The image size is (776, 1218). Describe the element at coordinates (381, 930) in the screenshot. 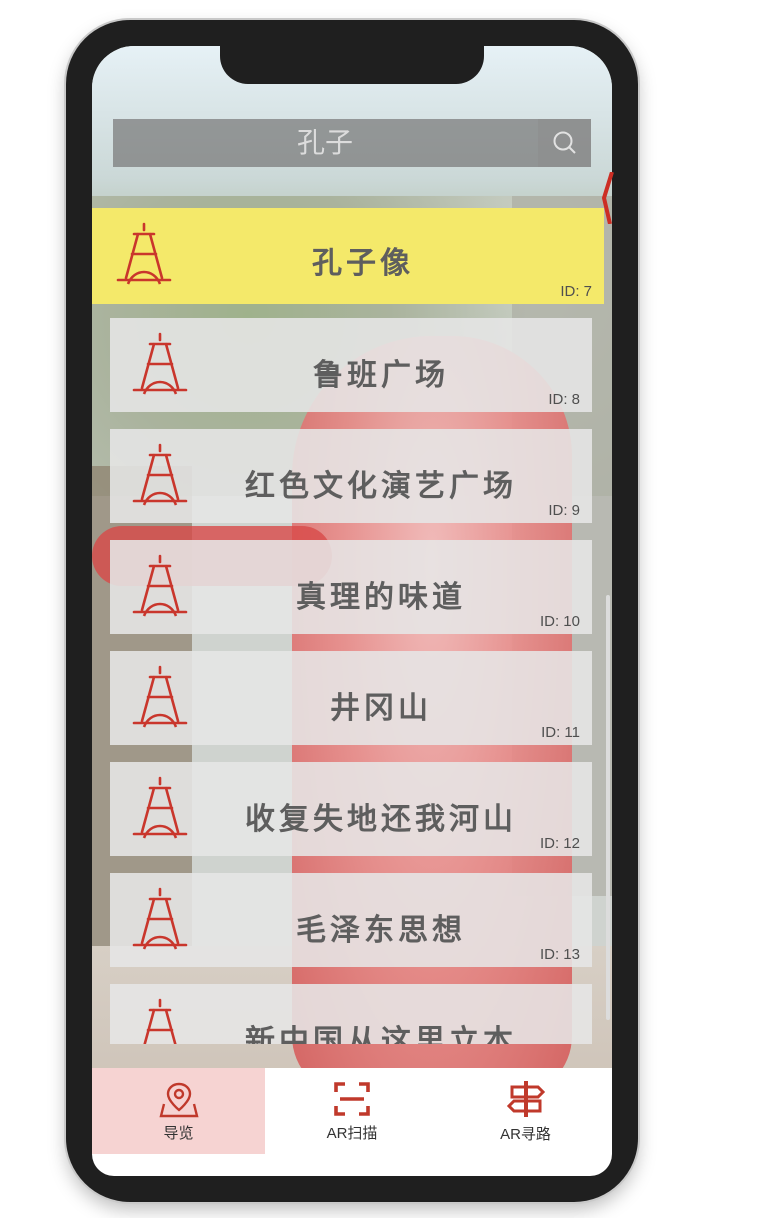

I see `place-name: 毛泽东思想` at that location.